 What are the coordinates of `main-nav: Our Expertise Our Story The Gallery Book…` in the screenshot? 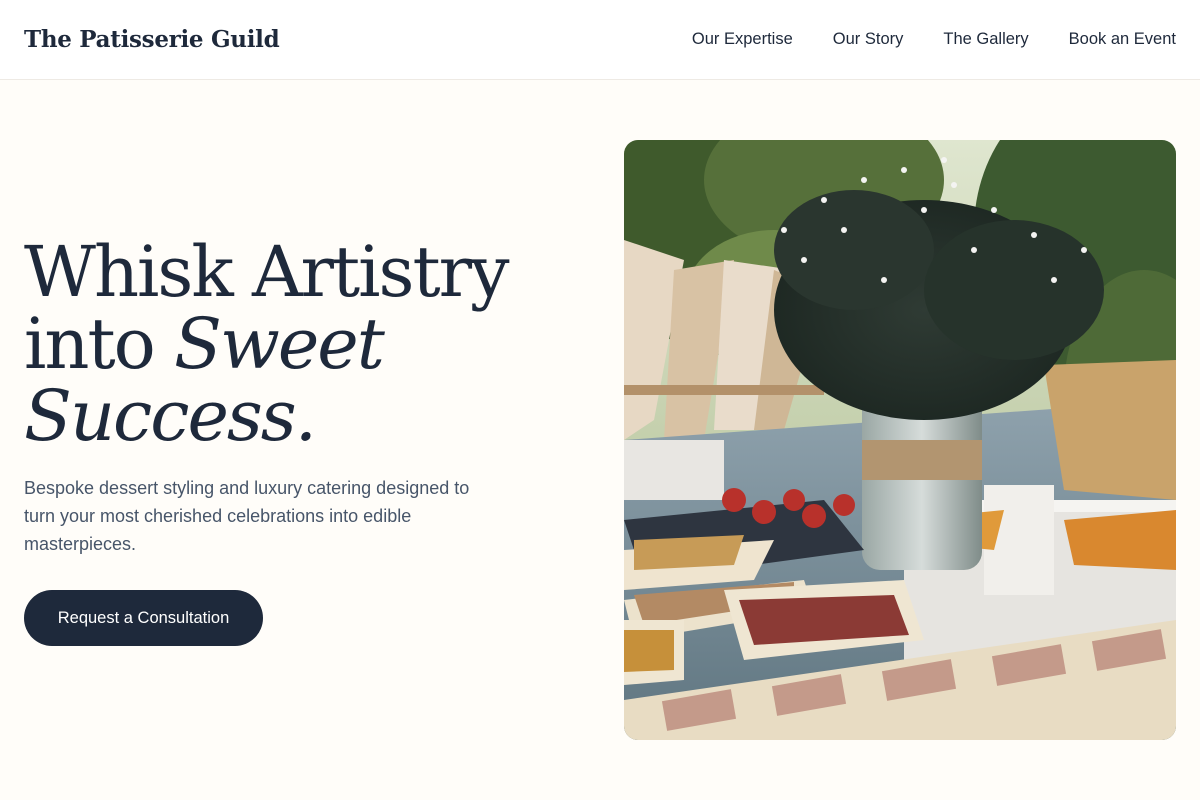 It's located at (934, 39).